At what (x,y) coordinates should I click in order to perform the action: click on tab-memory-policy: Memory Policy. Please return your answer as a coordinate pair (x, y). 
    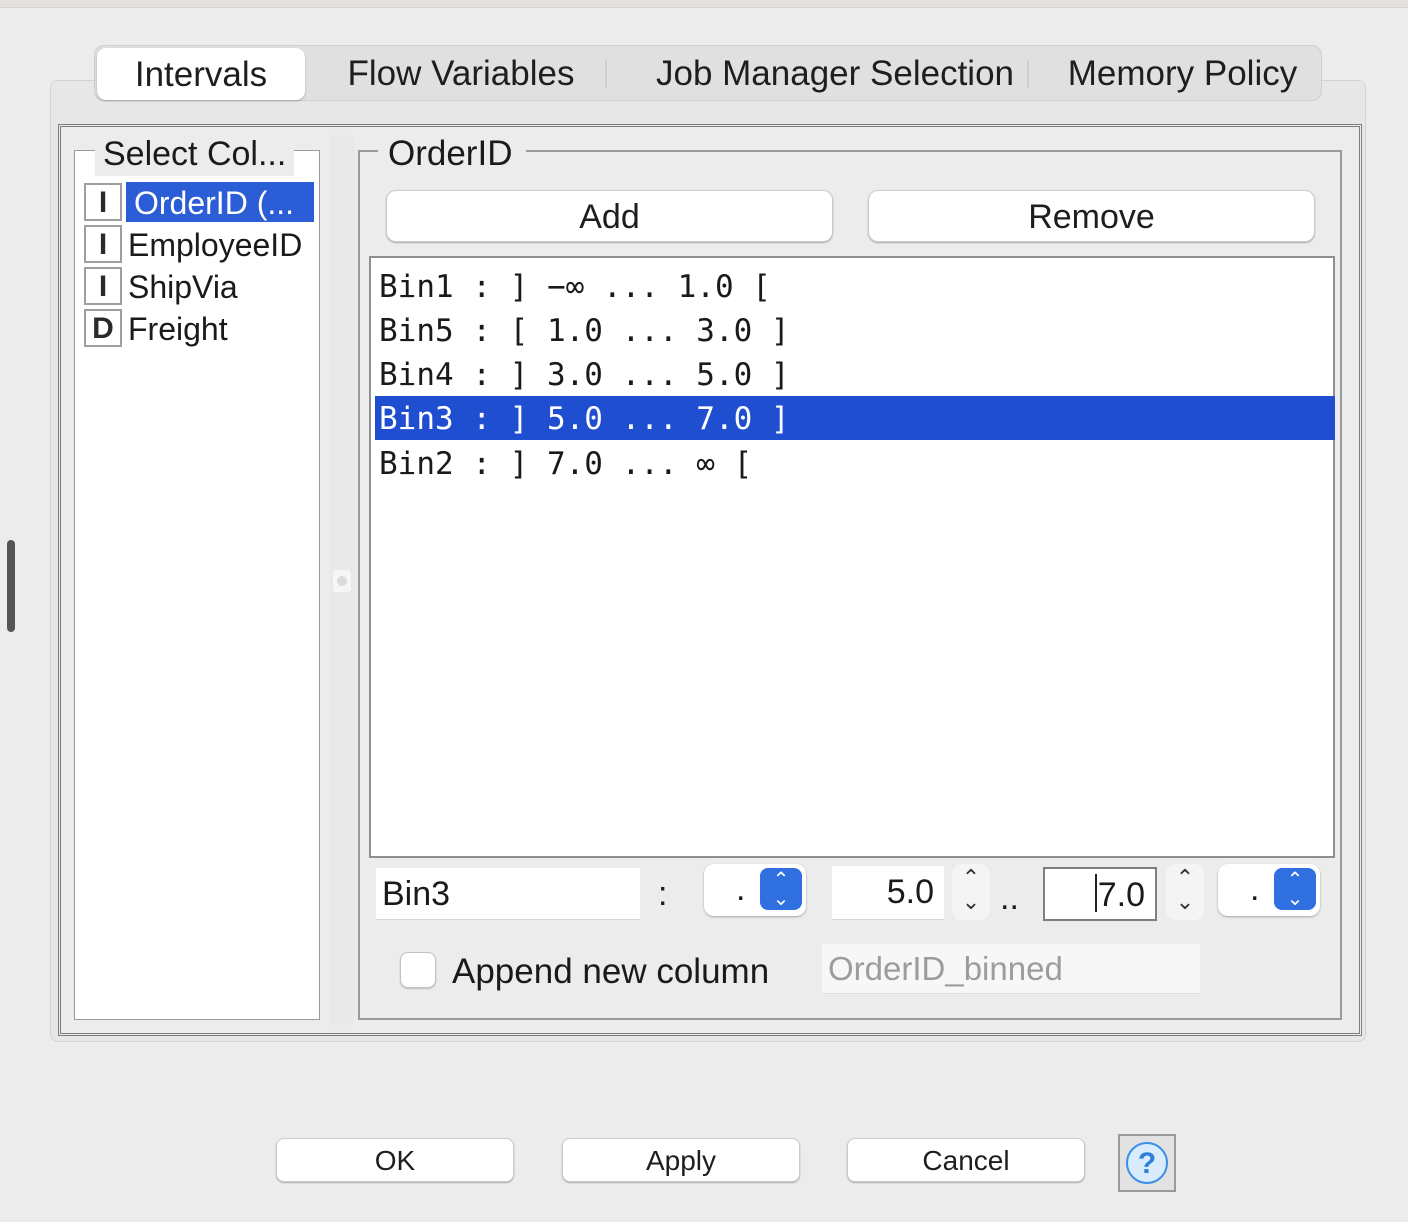
    Looking at the image, I should click on (1182, 73).